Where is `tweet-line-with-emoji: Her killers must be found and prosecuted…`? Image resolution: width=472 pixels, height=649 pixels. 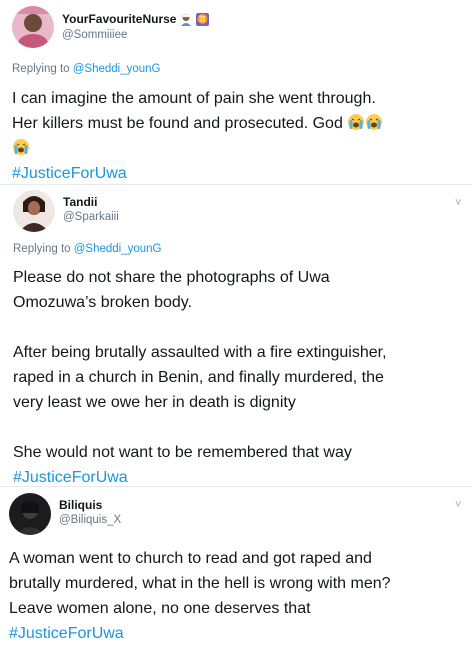 tweet-line-with-emoji: Her killers must be found and prosecuted… is located at coordinates (197, 123).